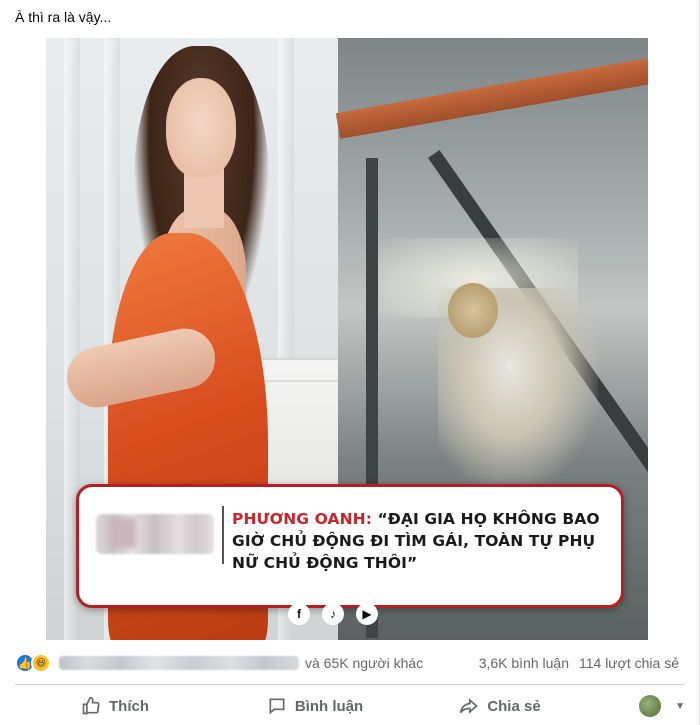 The image size is (700, 725). I want to click on like-button: Thích, so click(115, 706).